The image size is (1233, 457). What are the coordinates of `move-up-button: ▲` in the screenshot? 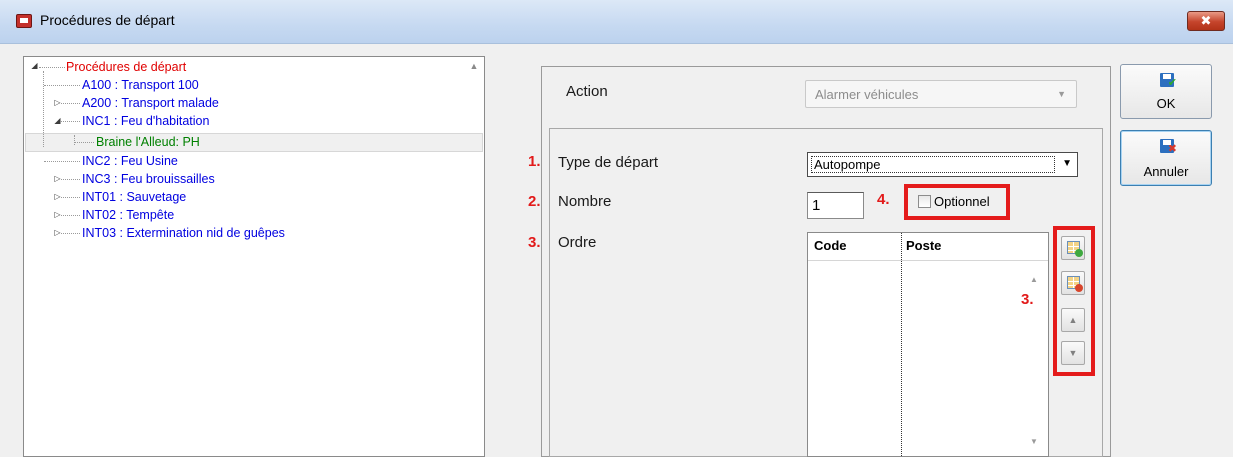 It's located at (1073, 320).